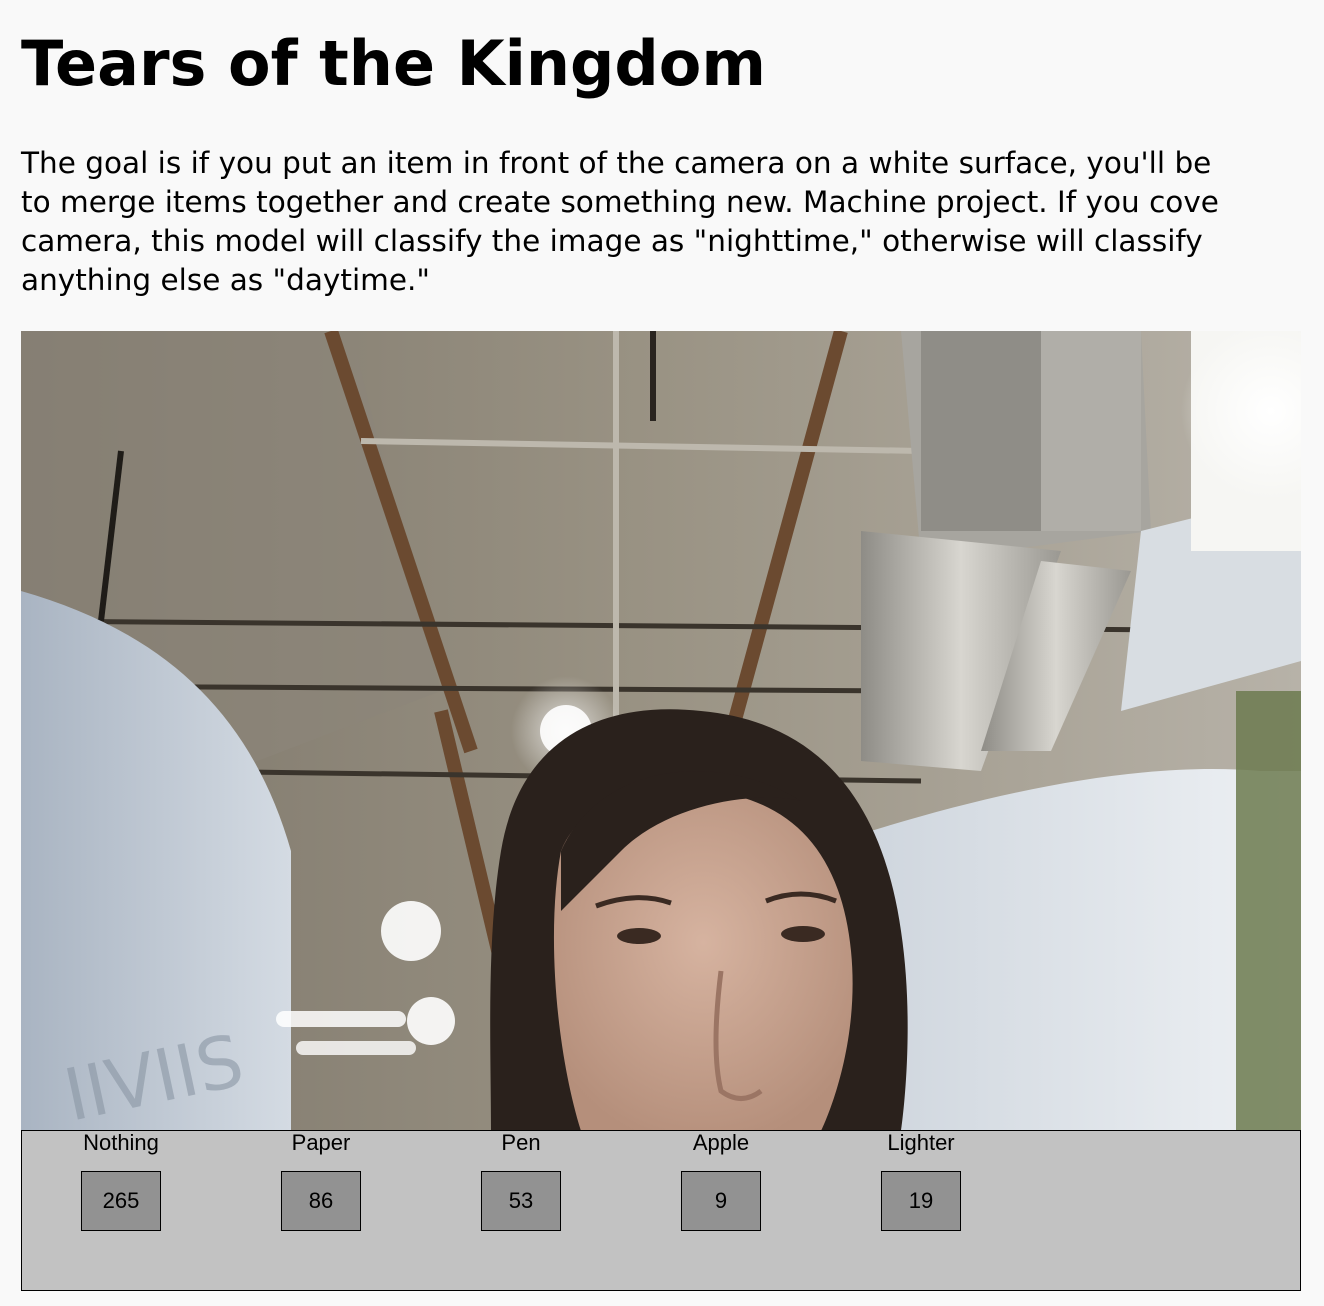 This screenshot has width=1324, height=1306. Describe the element at coordinates (921, 1142) in the screenshot. I see `class-label: Lighter` at that location.